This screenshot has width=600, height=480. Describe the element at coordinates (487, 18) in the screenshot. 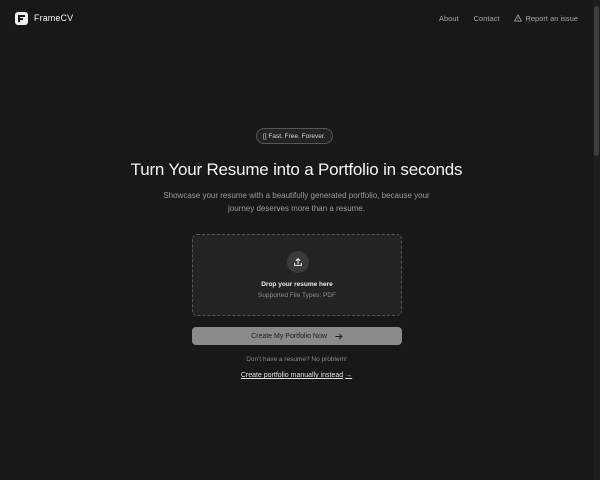

I see `nav-contact-link: Contact` at that location.